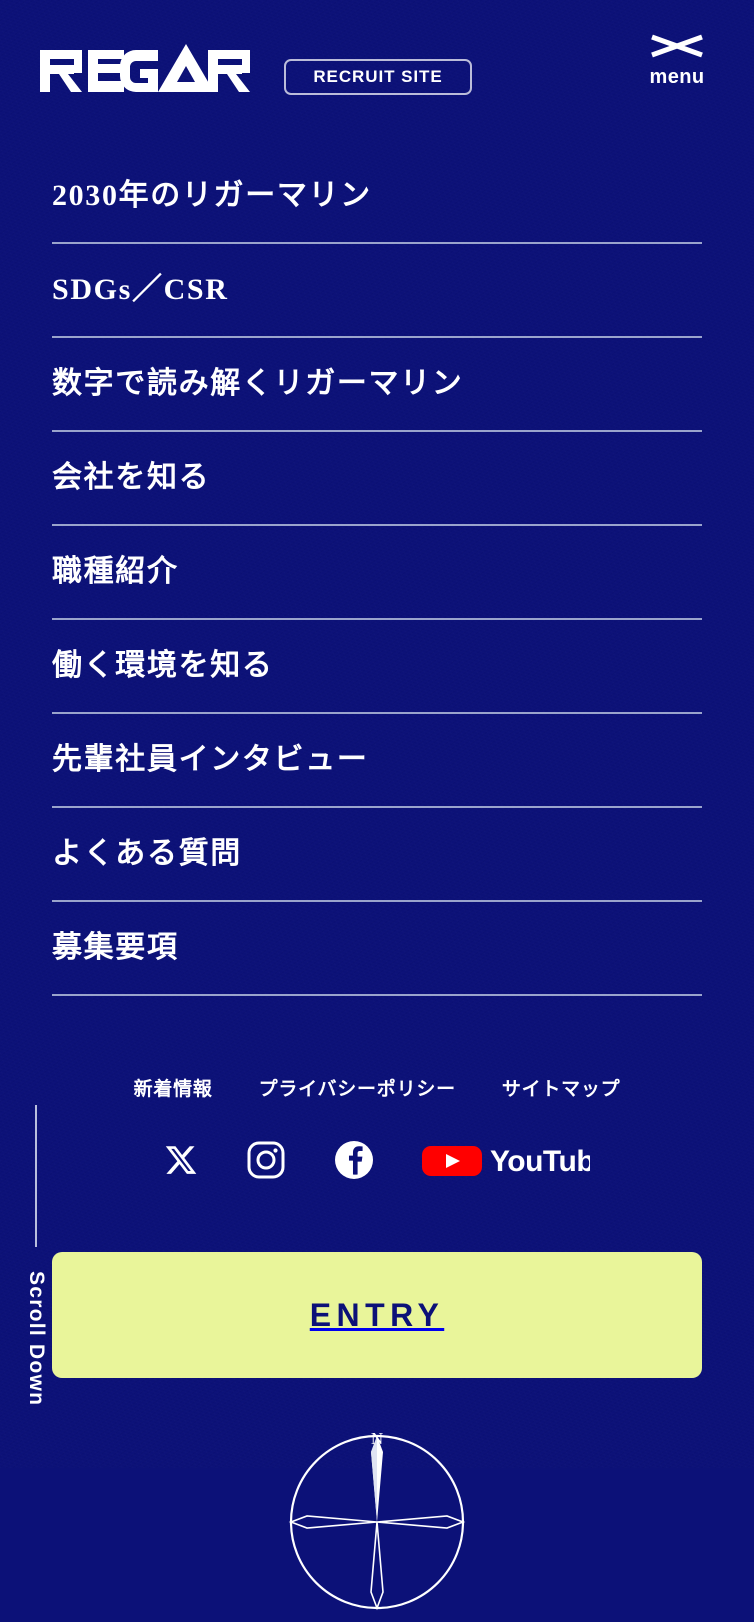  I want to click on nav-item-faq: よくある質問, so click(377, 855).